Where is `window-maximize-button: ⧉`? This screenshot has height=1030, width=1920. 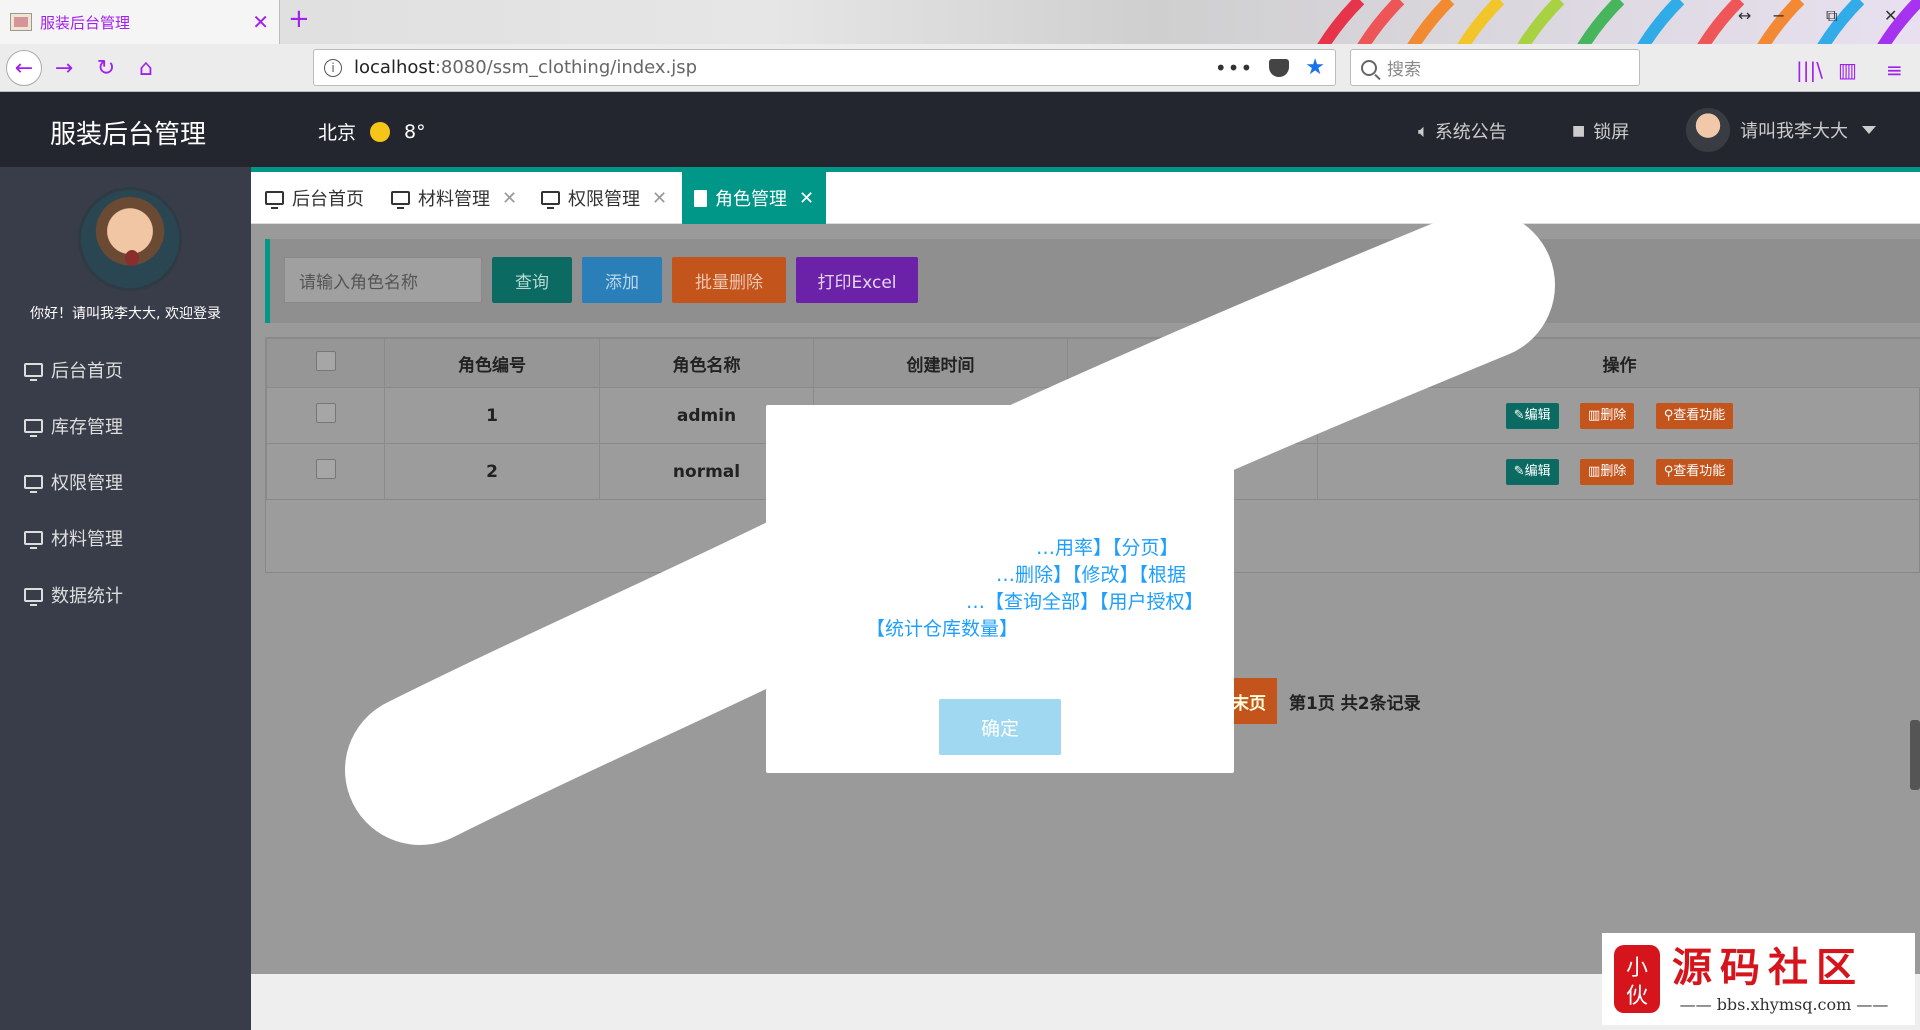 window-maximize-button: ⧉ is located at coordinates (1831, 16).